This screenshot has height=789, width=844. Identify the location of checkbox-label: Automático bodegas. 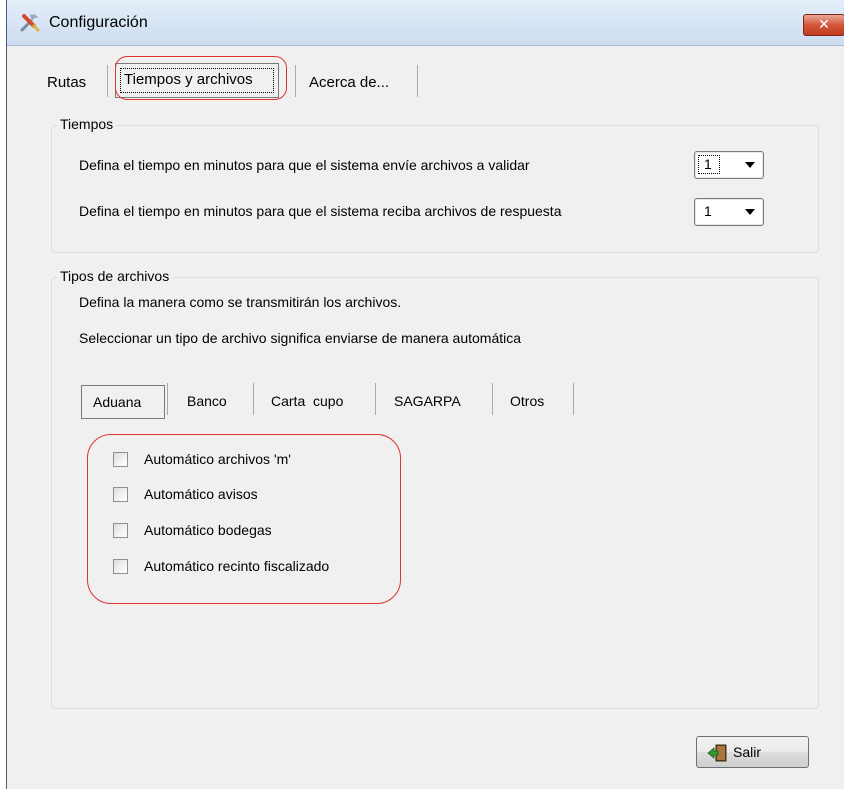
(208, 530).